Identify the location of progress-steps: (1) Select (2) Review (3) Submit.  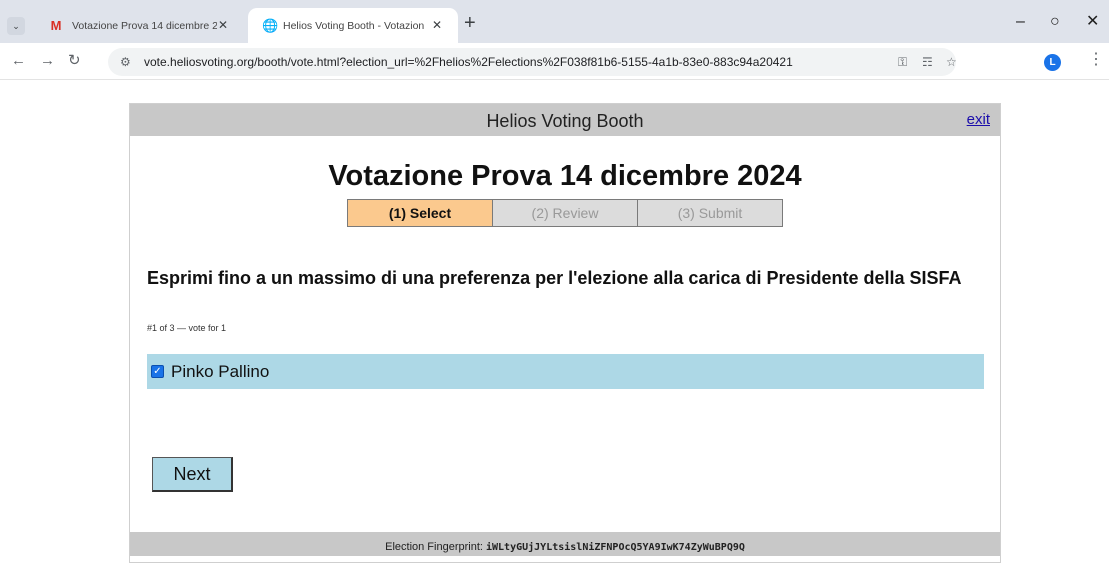
(565, 213).